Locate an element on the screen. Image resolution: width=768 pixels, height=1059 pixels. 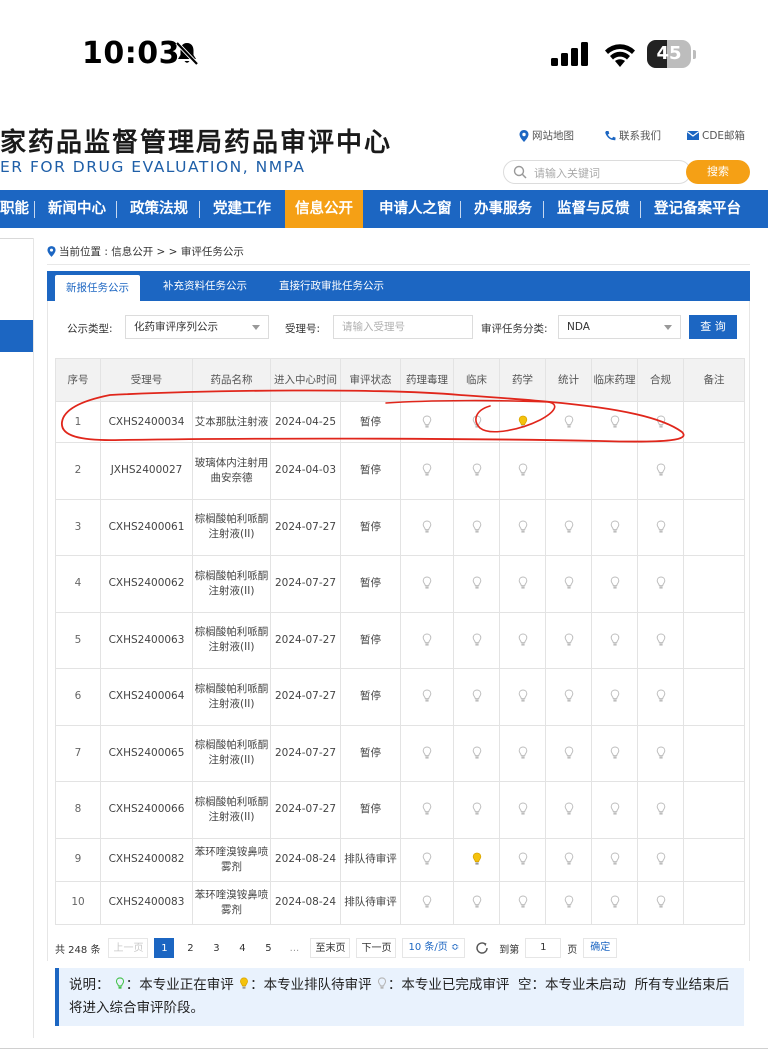
sidebar-divider is located at coordinates (16, 238).